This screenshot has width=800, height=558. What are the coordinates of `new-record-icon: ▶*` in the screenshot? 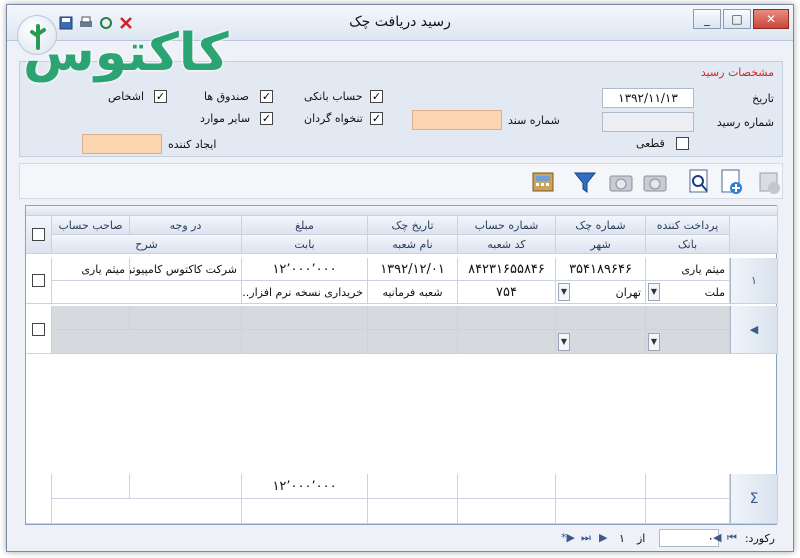 It's located at (568, 537).